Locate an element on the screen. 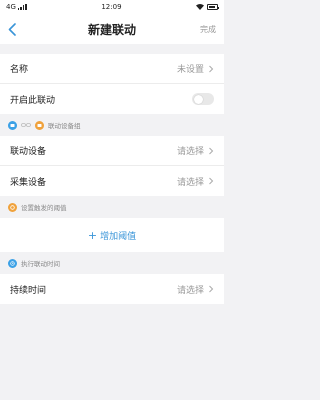 The image size is (320, 400). collect-device-value-group: 请选择 is located at coordinates (195, 181).